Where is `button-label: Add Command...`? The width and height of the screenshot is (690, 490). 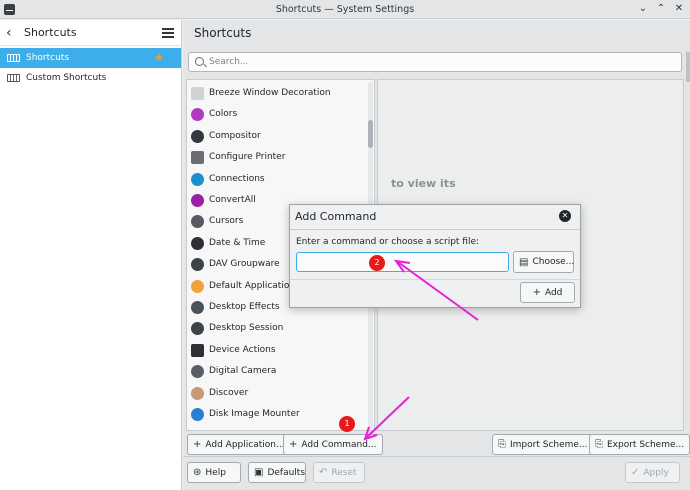 button-label: Add Command... is located at coordinates (339, 444).